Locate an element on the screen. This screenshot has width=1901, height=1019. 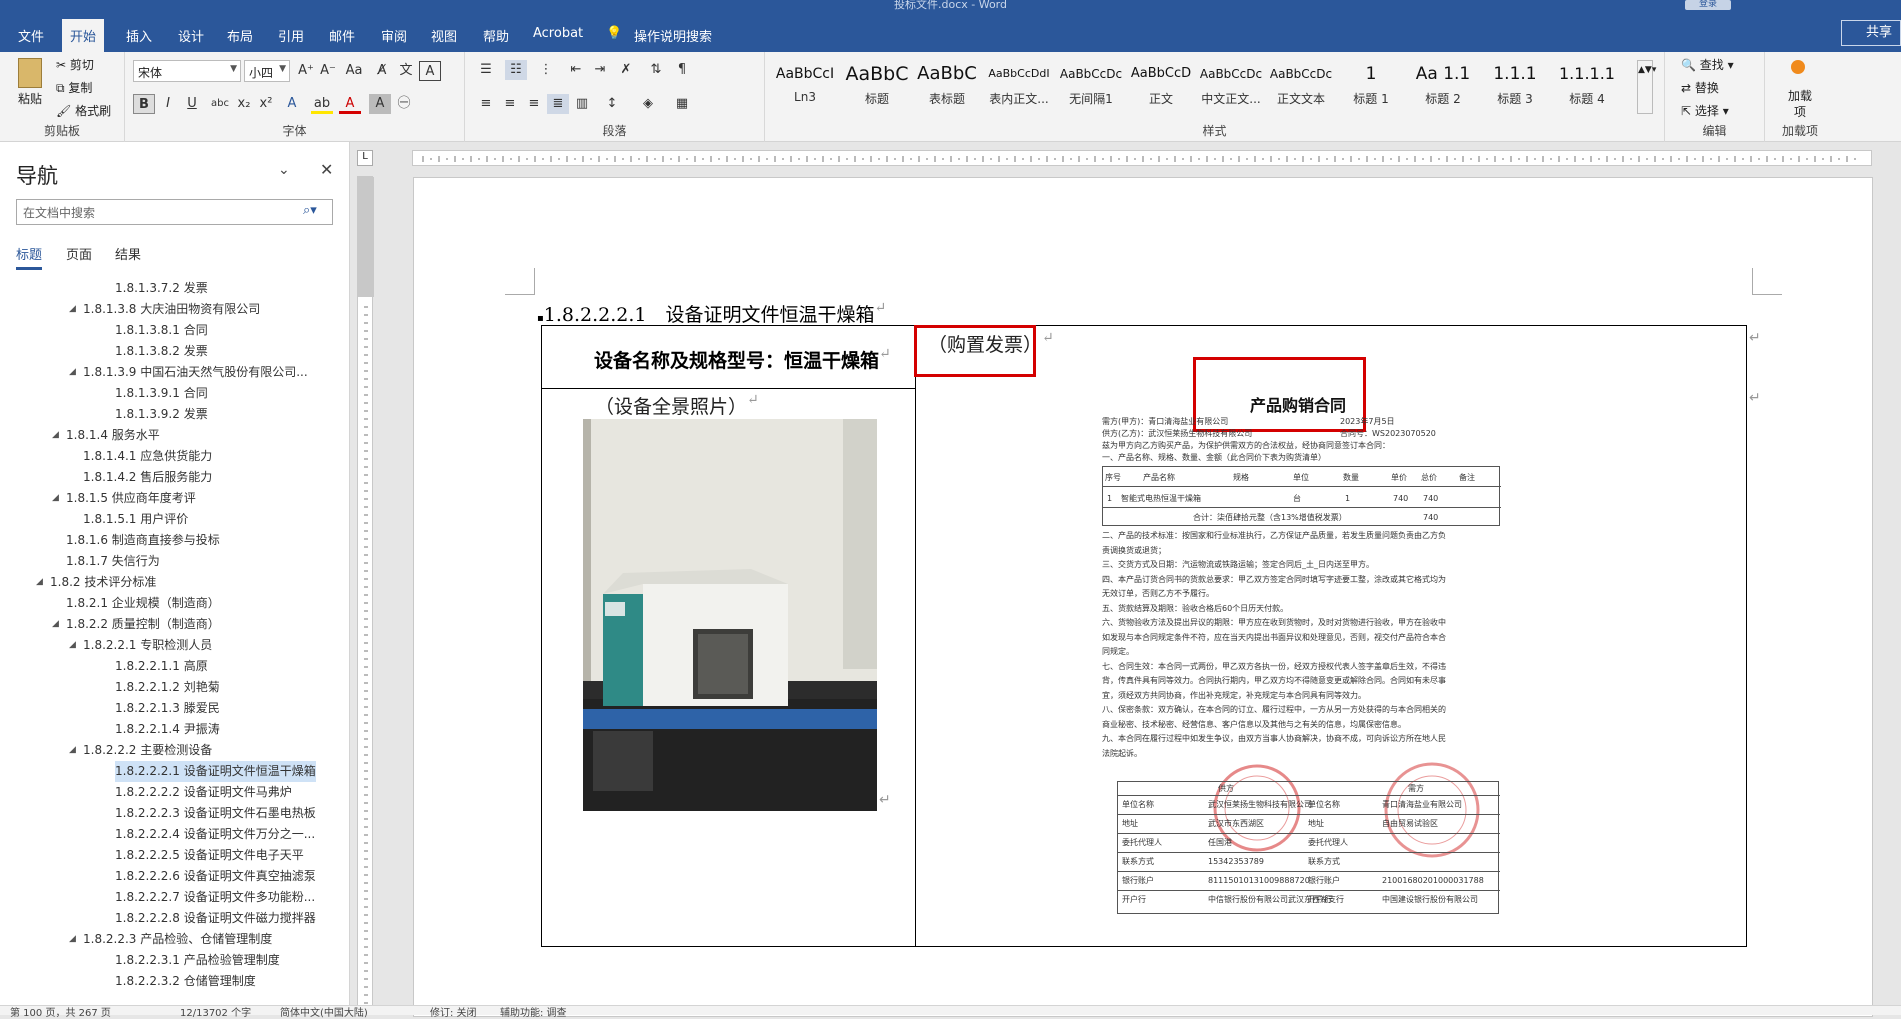
paste-icon is located at coordinates (30, 73).